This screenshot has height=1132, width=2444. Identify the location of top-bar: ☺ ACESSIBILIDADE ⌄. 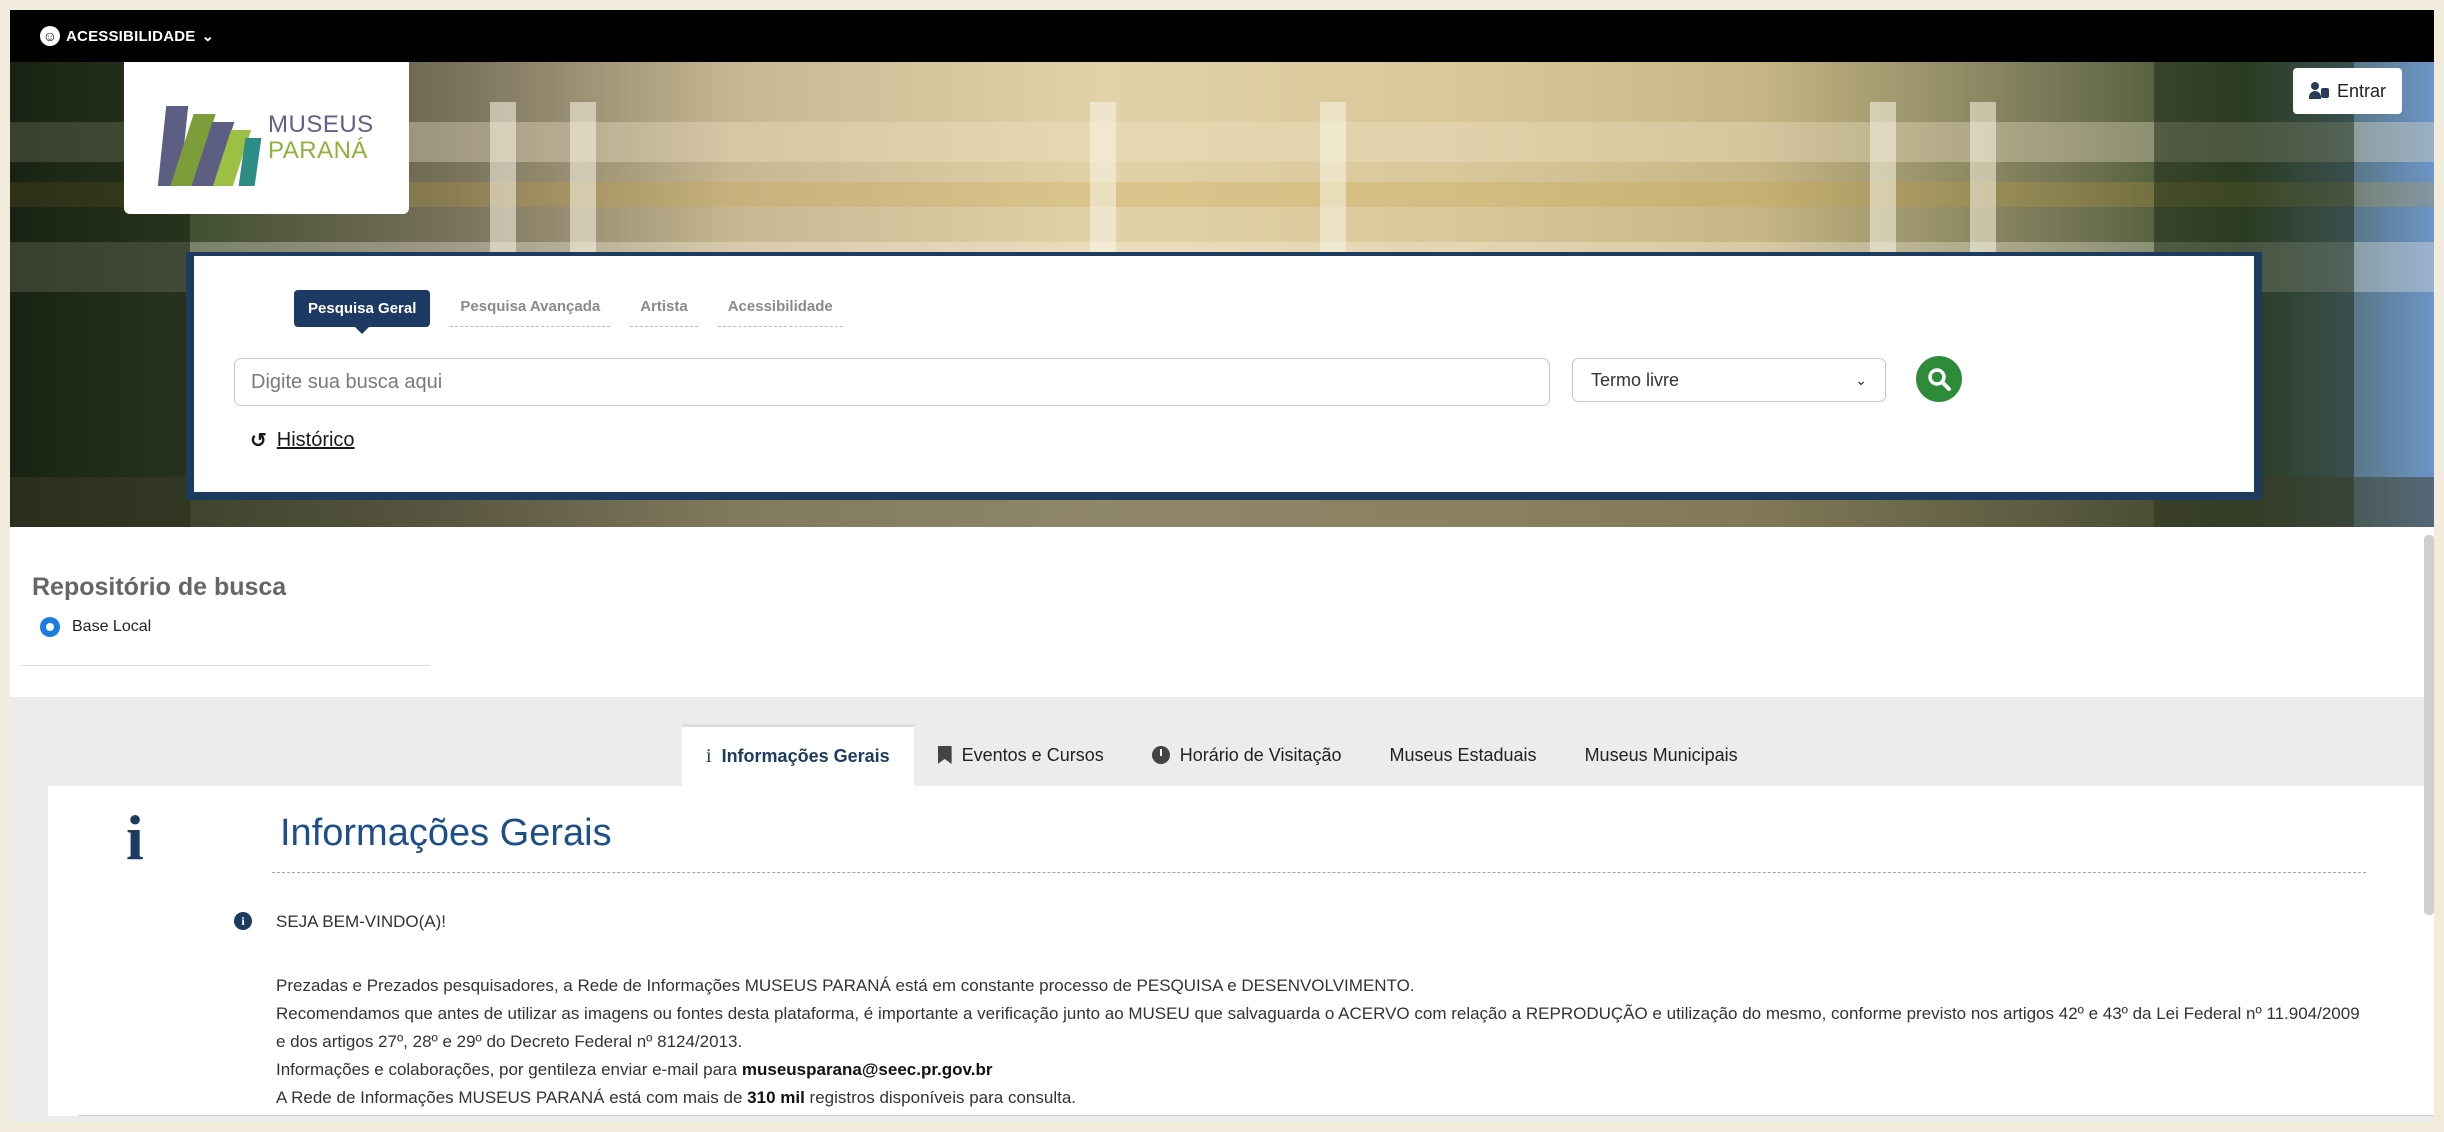
(1222, 36).